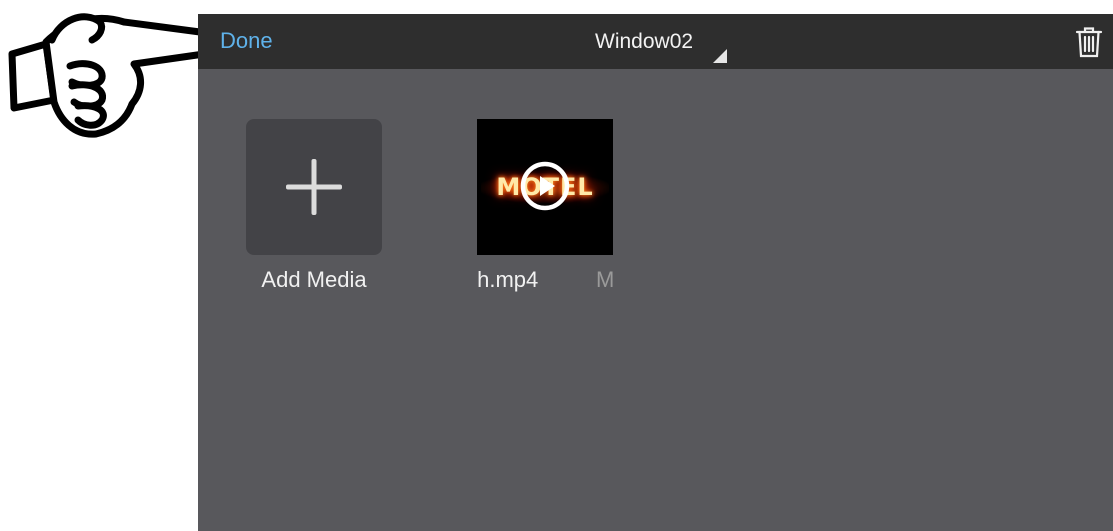  What do you see at coordinates (246, 41) in the screenshot?
I see `done-button: Done` at bounding box center [246, 41].